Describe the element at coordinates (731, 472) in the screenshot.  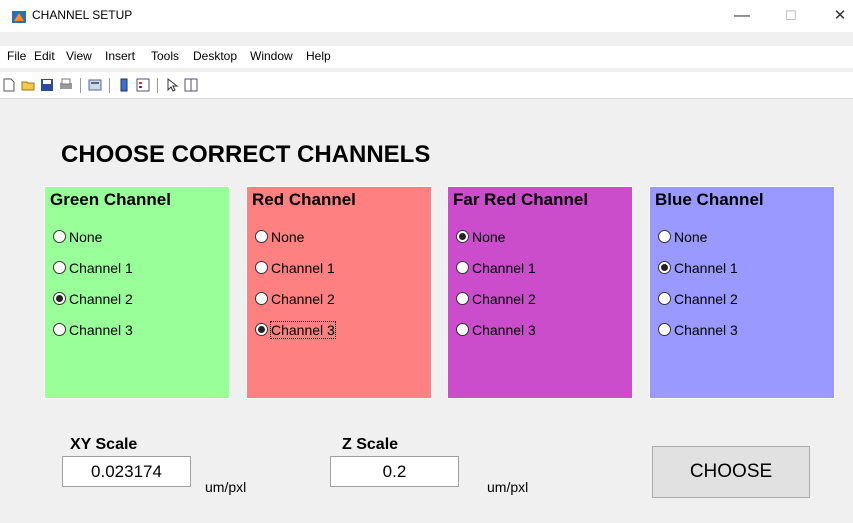
I see `choose-button: CHOOSE` at that location.